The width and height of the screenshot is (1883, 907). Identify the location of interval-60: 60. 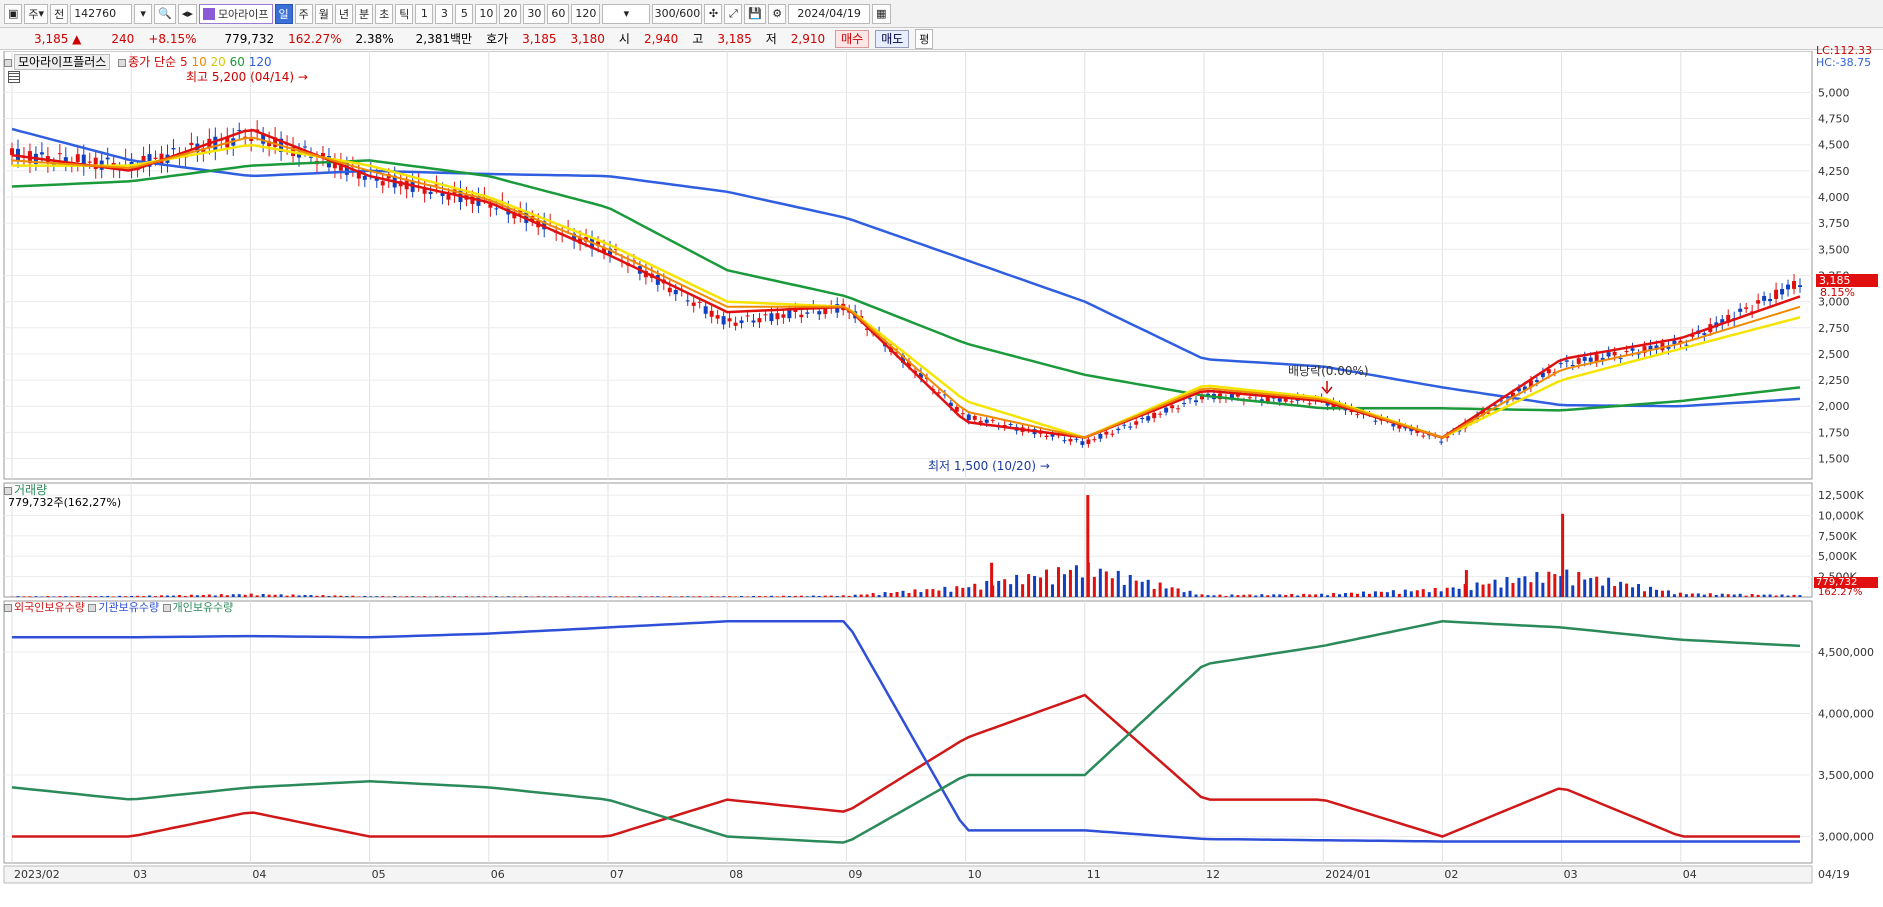
(558, 14).